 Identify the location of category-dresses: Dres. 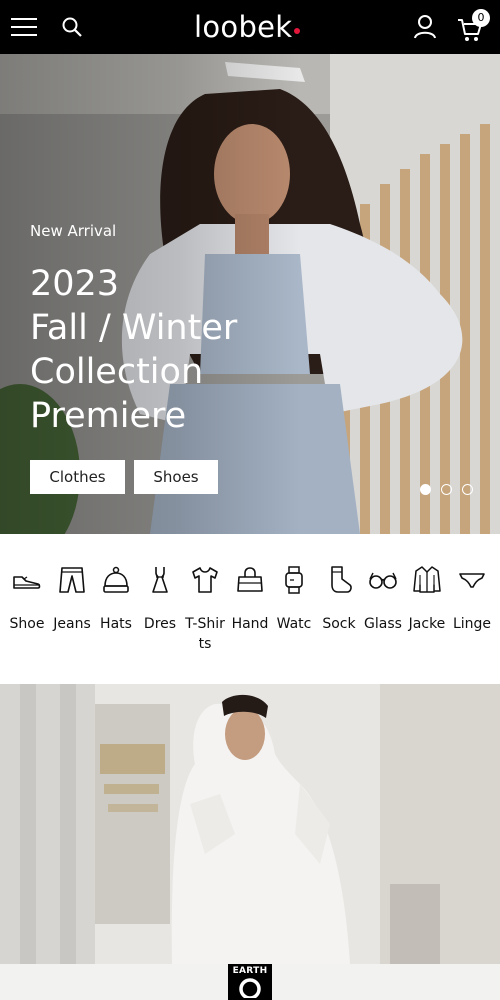
(160, 599).